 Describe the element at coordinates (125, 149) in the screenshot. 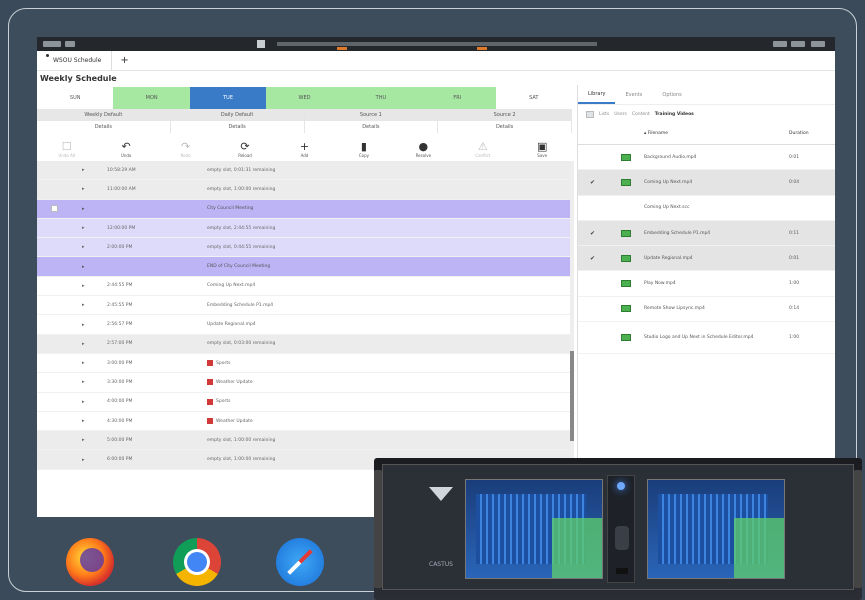

I see `undo-button: ↶ Undo` at that location.